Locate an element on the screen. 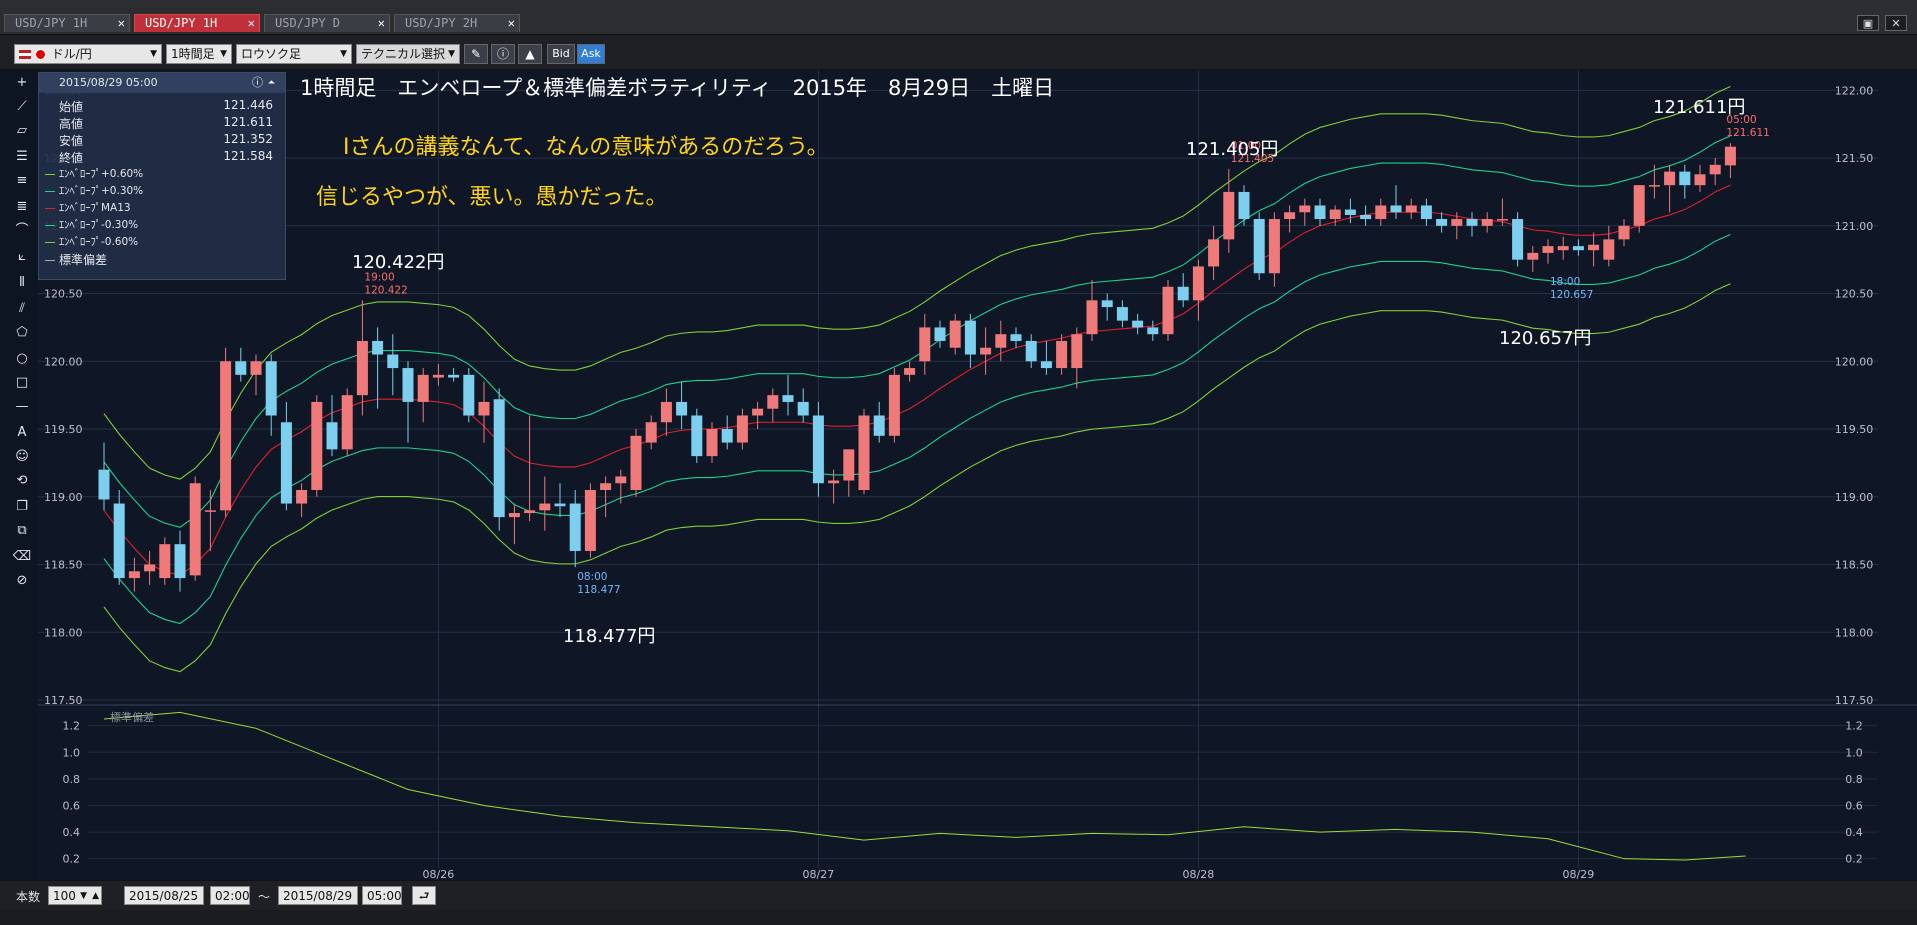 The width and height of the screenshot is (1917, 925). count-select: 100 ▼ ▲ is located at coordinates (75, 895).